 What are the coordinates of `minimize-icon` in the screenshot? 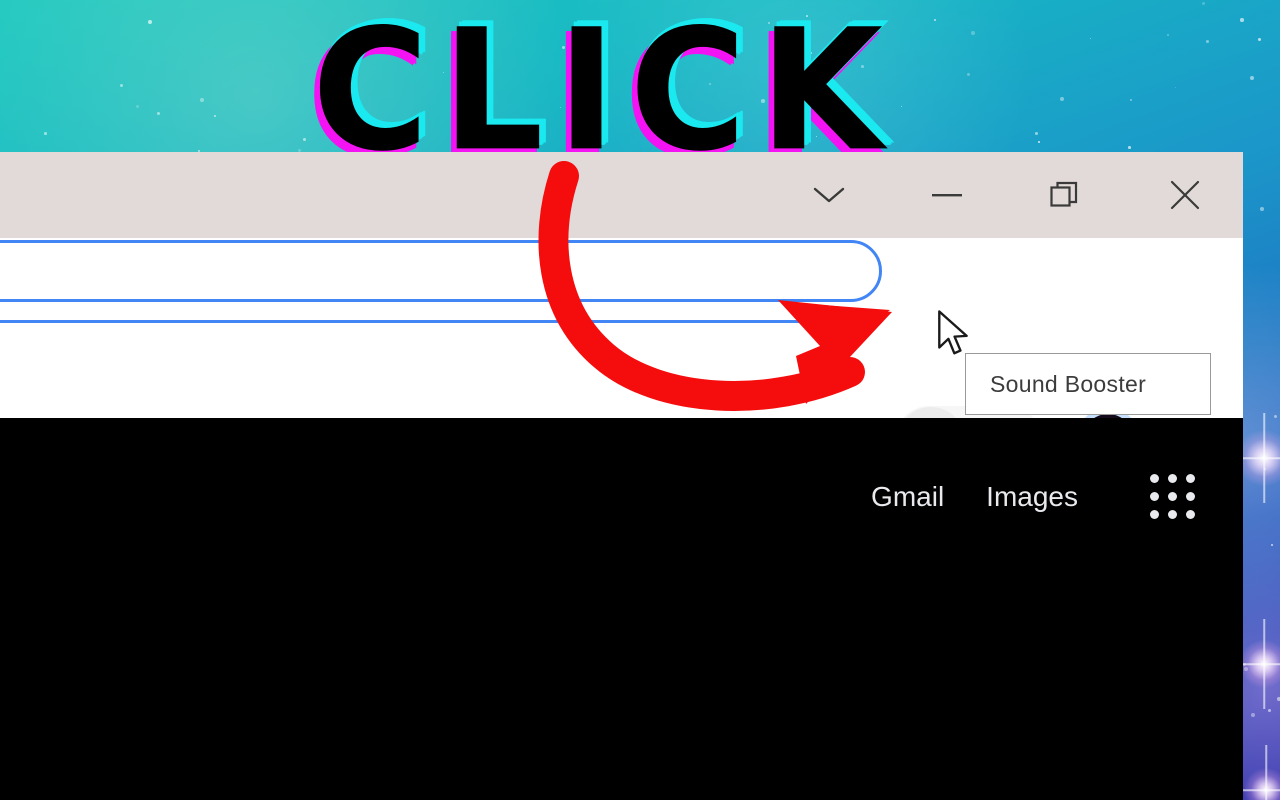 It's located at (947, 195).